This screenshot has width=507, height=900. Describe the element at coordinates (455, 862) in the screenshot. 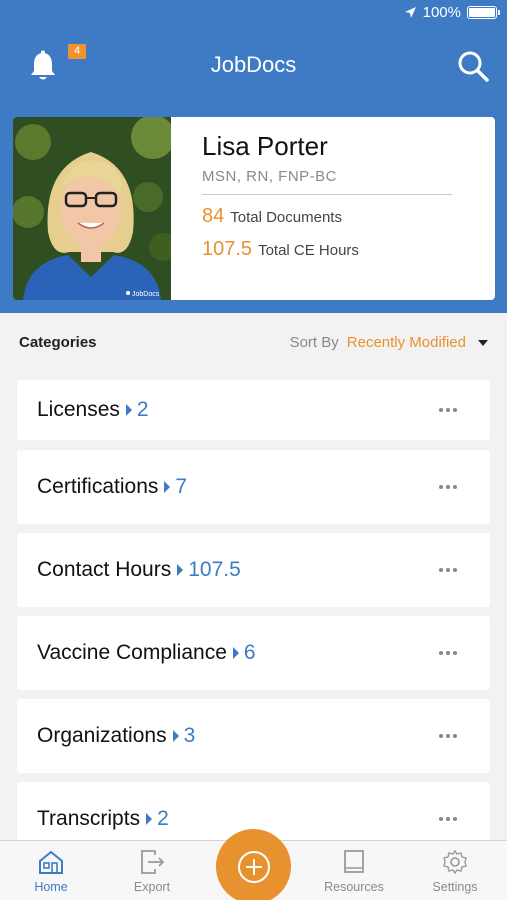

I see `gear-icon` at that location.